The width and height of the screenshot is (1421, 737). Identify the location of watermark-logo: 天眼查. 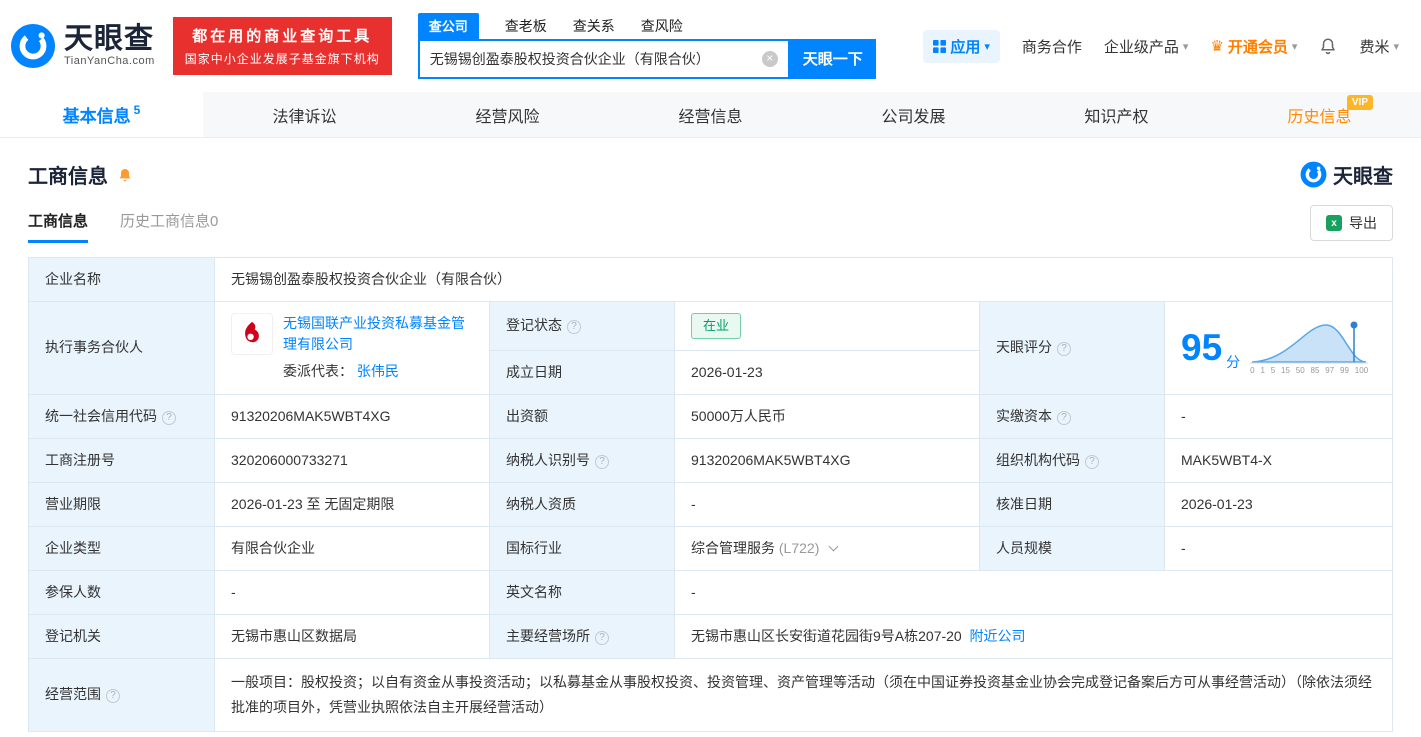
(1346, 174).